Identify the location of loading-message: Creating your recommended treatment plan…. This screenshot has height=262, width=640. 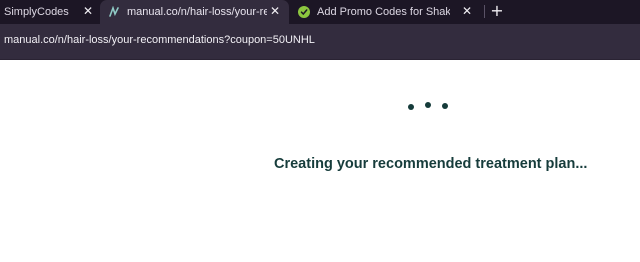
(431, 164).